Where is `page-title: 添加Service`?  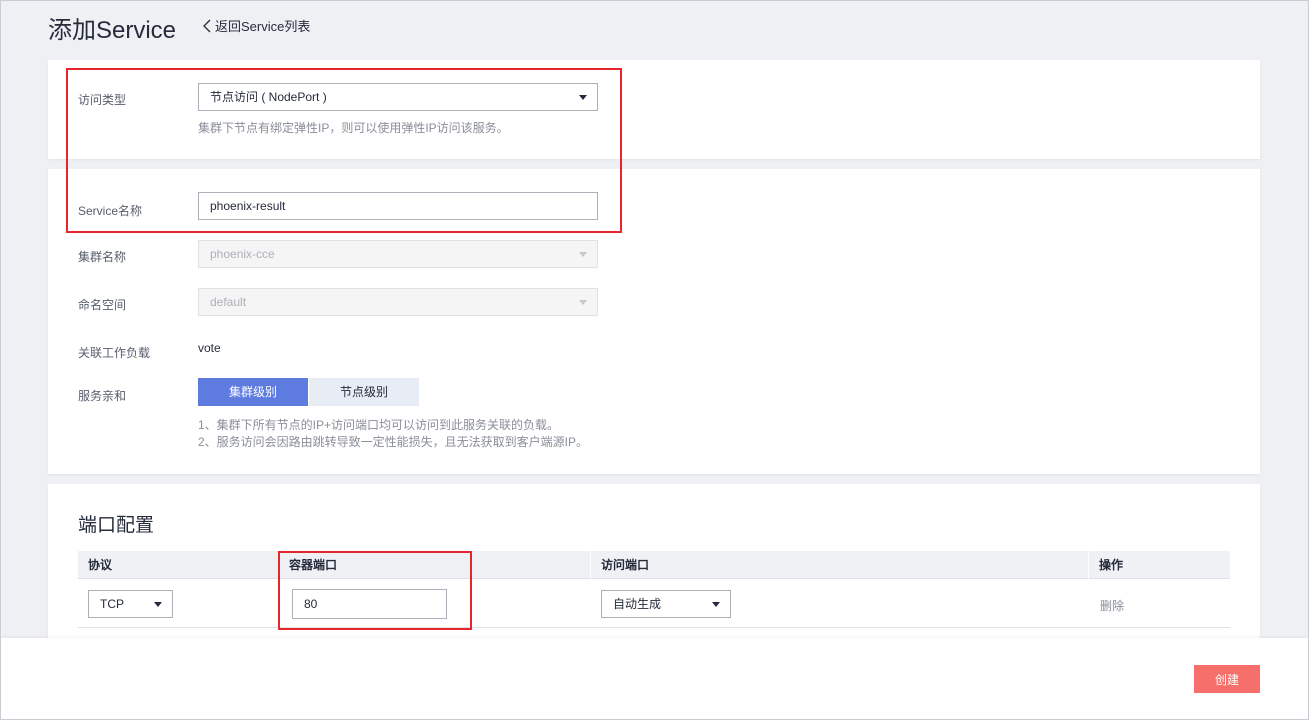 page-title: 添加Service is located at coordinates (112, 30).